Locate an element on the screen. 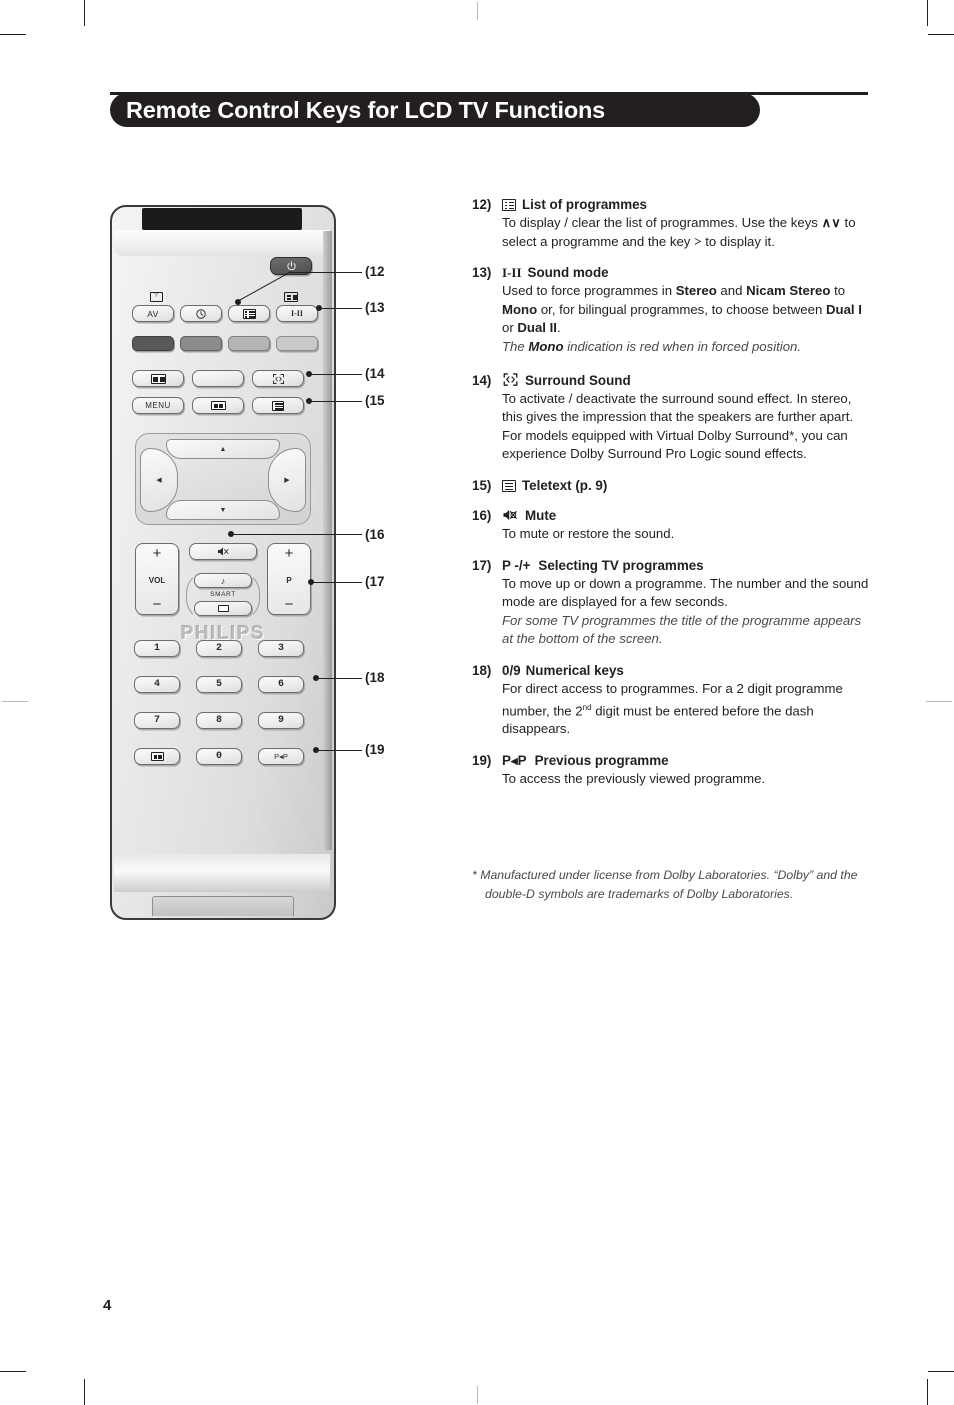 The width and height of the screenshot is (954, 1405). page-title-bar: Remote Control Keys for LCD TV Functions is located at coordinates (435, 110).